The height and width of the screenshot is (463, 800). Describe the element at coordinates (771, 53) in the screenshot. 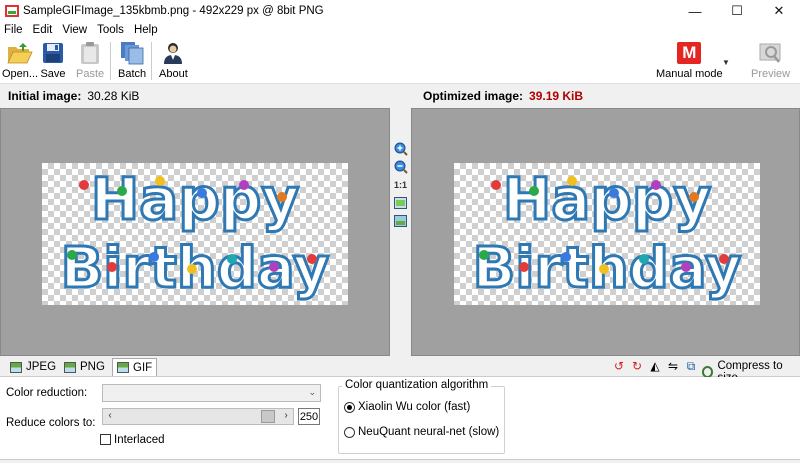

I see `magnifier-icon` at that location.